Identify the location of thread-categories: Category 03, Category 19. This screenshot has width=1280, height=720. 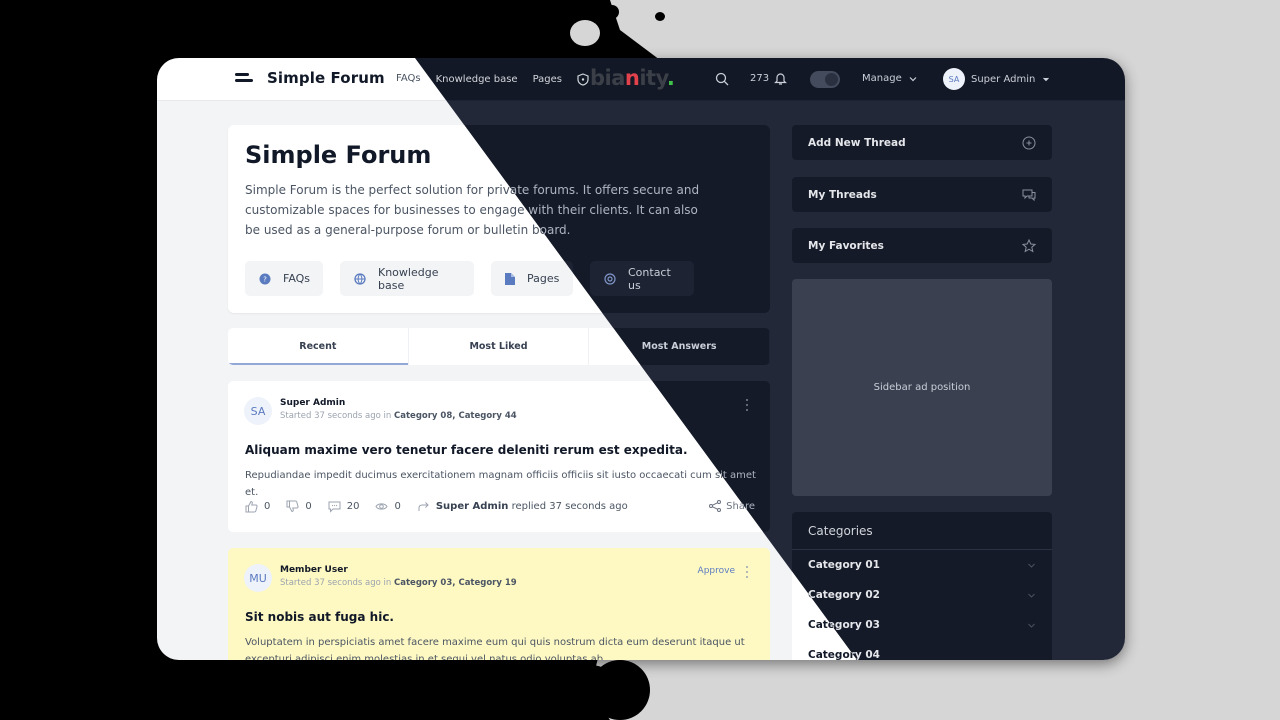
(455, 583).